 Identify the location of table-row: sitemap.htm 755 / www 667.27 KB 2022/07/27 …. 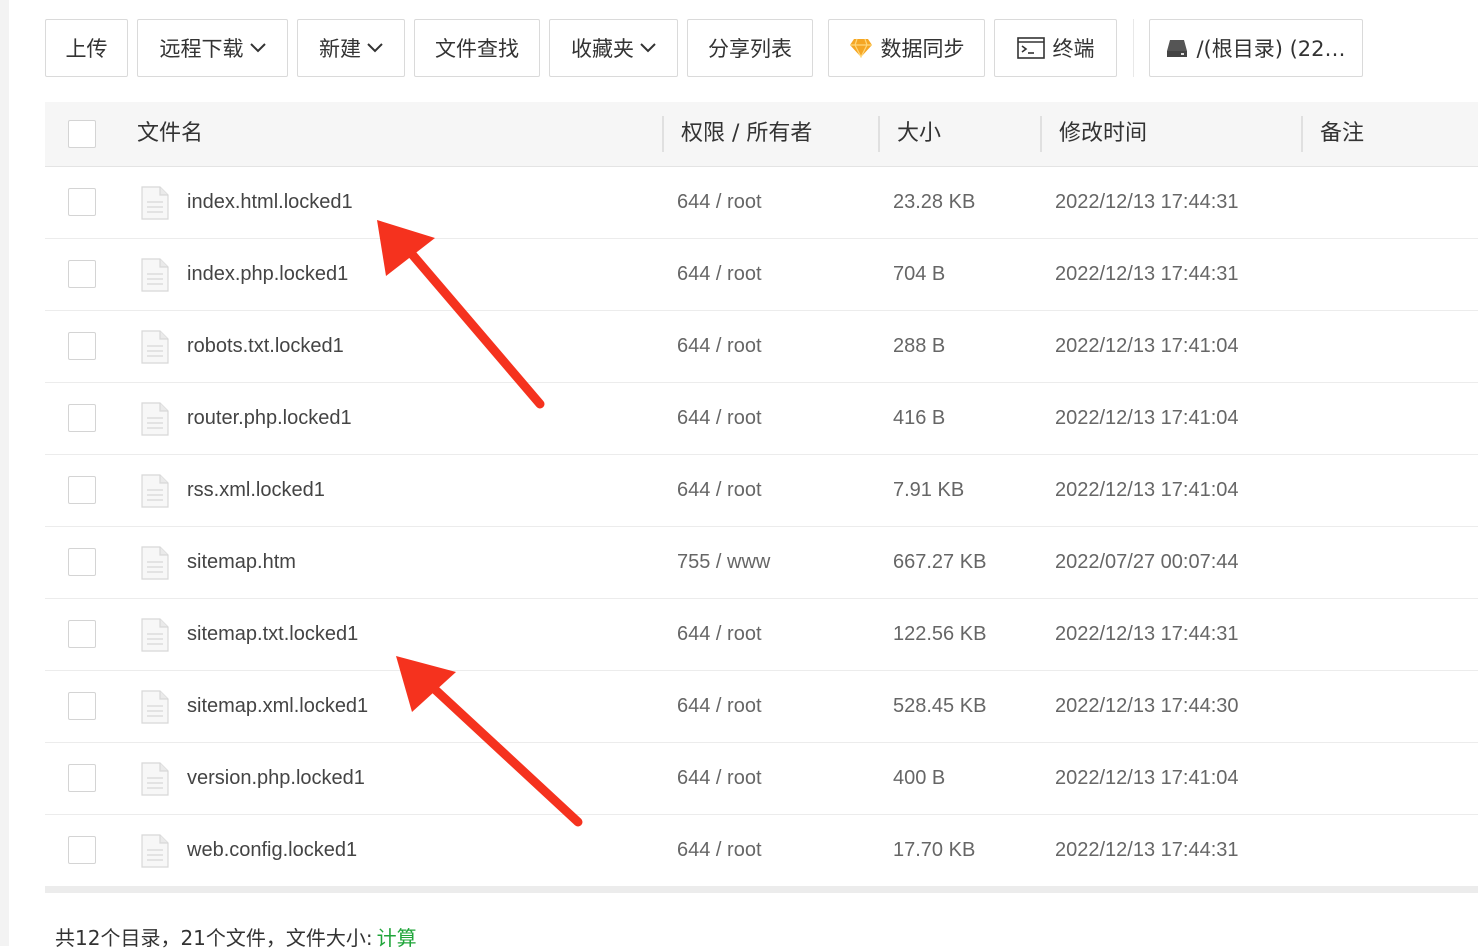
(761, 563).